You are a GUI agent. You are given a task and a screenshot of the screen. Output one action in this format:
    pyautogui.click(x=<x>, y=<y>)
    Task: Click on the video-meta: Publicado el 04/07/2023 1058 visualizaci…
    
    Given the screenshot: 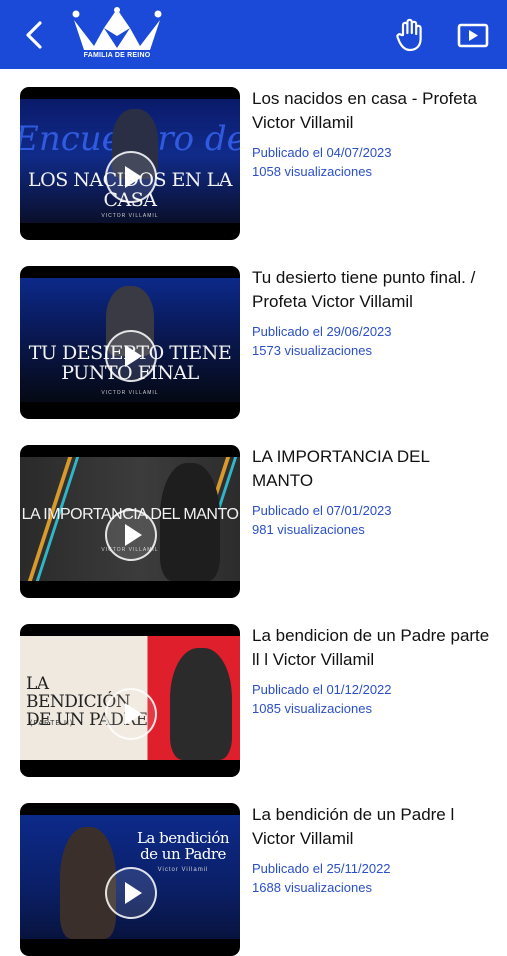 What is the action you would take?
    pyautogui.click(x=372, y=162)
    